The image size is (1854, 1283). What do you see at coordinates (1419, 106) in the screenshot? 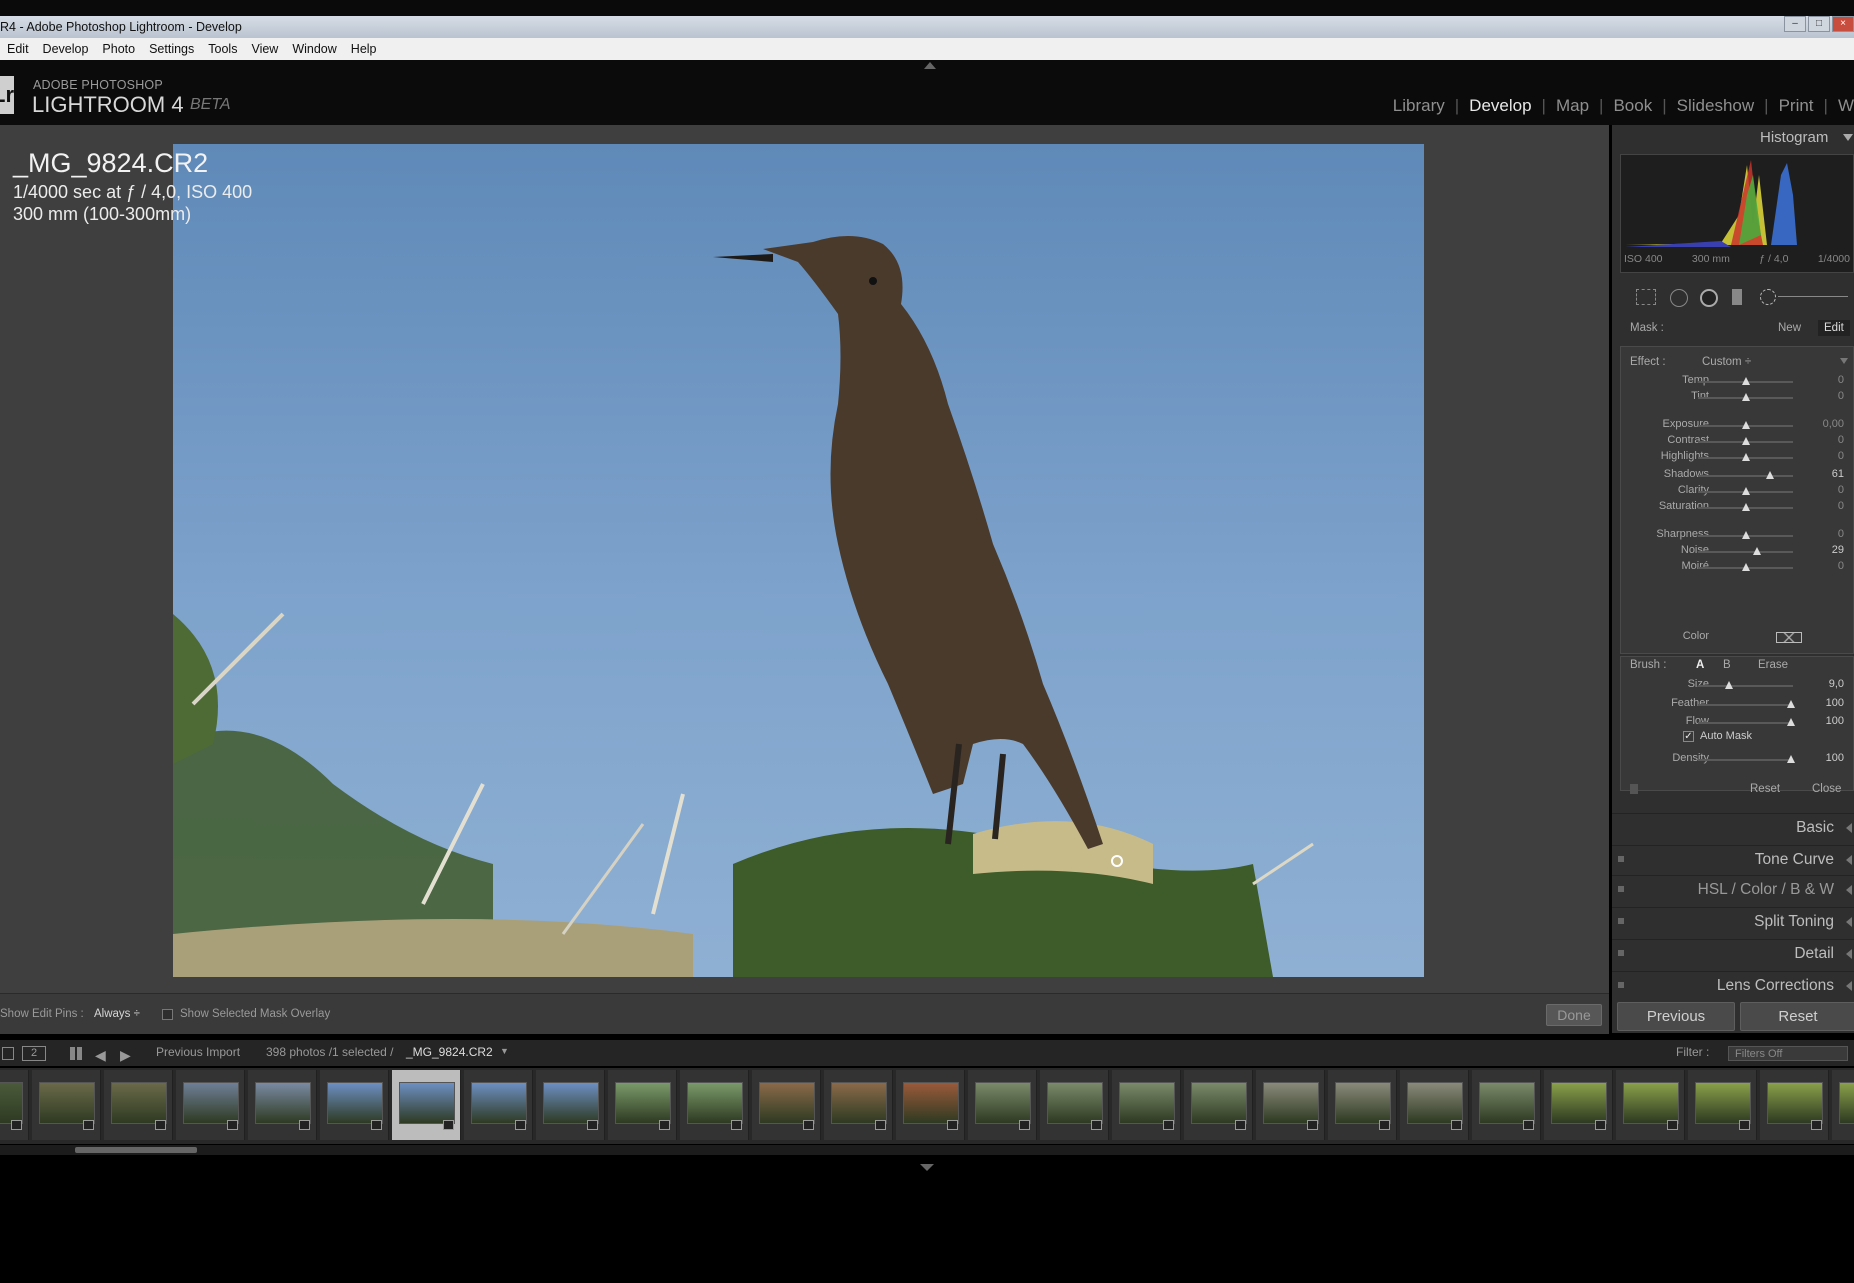
I see `module-library: Library` at bounding box center [1419, 106].